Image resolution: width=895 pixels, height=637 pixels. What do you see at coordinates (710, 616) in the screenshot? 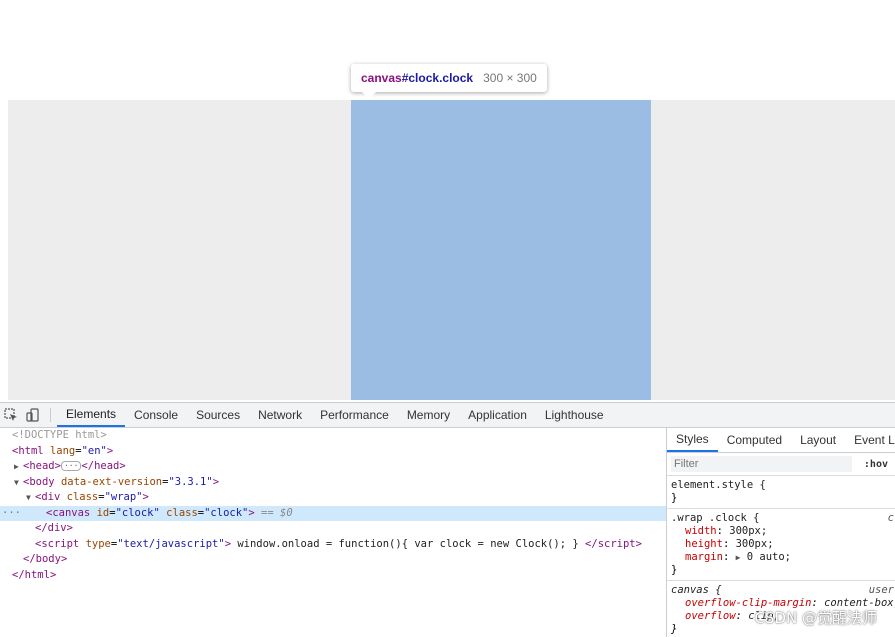
I see `property-name: overflow` at bounding box center [710, 616].